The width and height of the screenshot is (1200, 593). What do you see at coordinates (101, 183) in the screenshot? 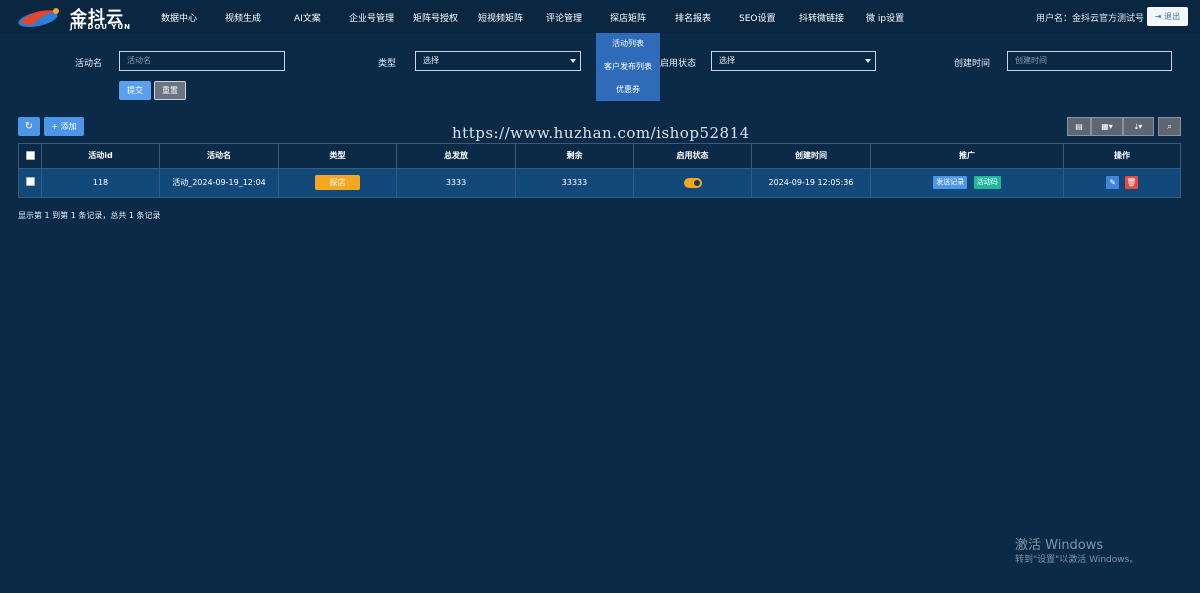
I see `cell-activity-id: 118` at bounding box center [101, 183].